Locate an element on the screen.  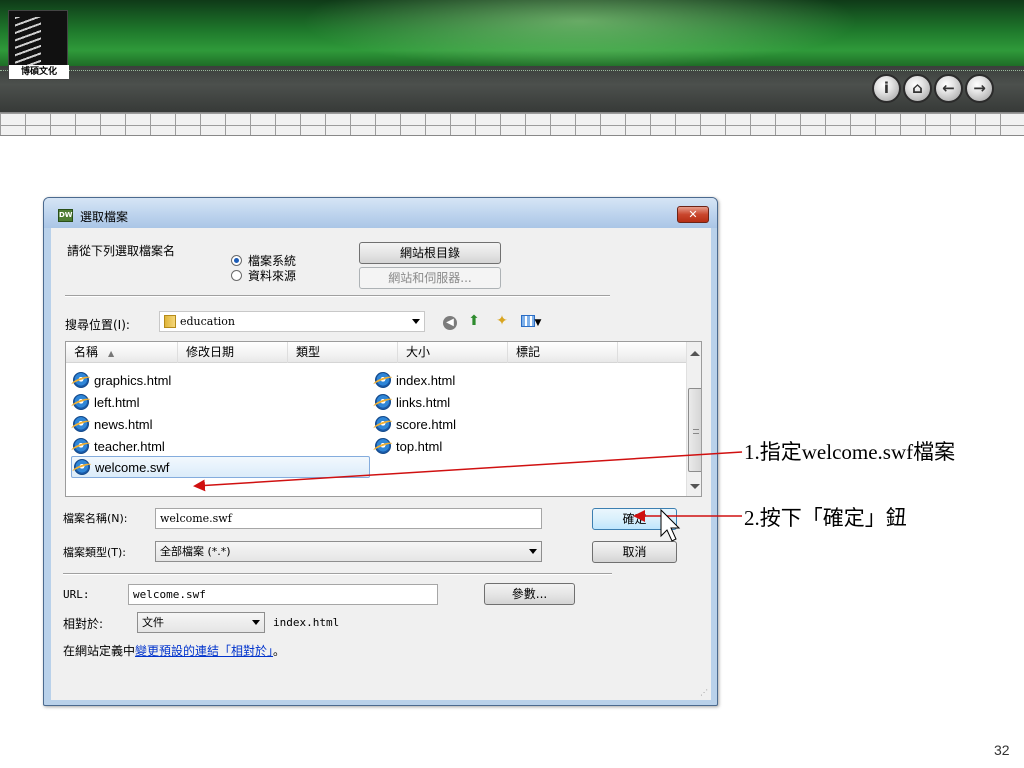
decorative-ruler is located at coordinates (512, 124).